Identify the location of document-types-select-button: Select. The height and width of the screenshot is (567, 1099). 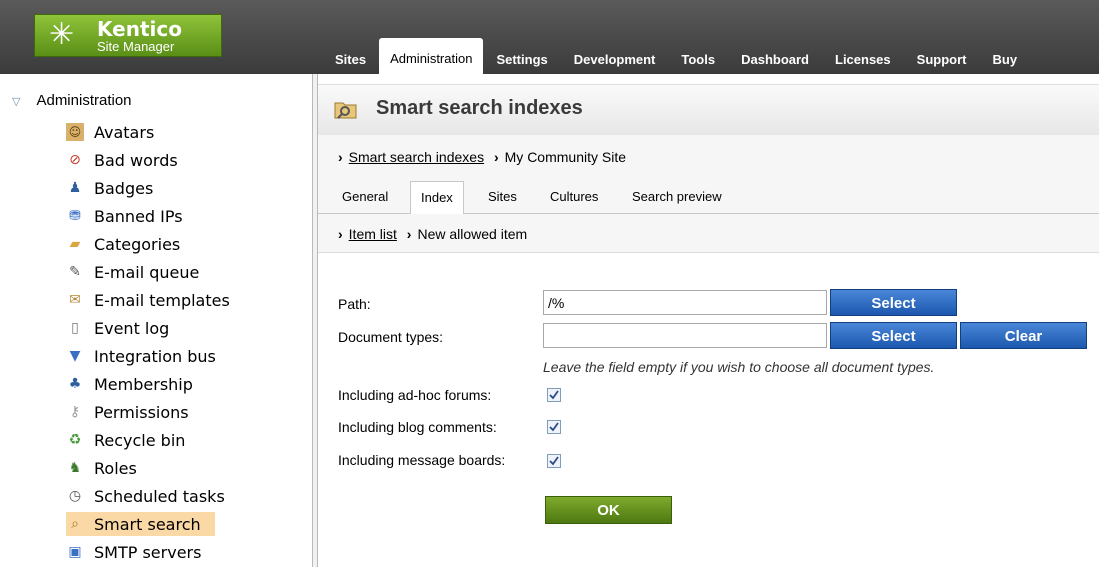
(893, 335).